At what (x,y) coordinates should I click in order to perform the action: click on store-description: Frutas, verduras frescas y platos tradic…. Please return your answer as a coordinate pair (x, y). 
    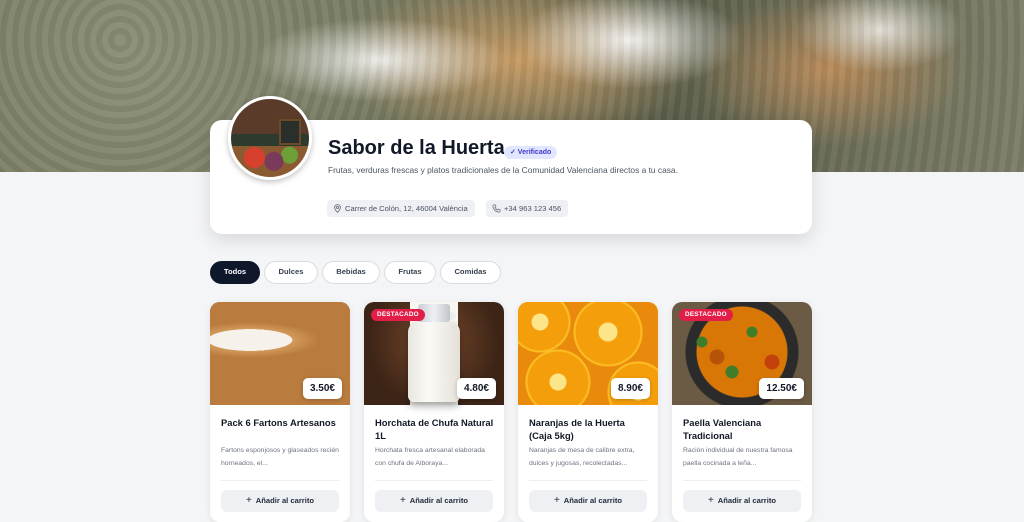
    Looking at the image, I should click on (503, 170).